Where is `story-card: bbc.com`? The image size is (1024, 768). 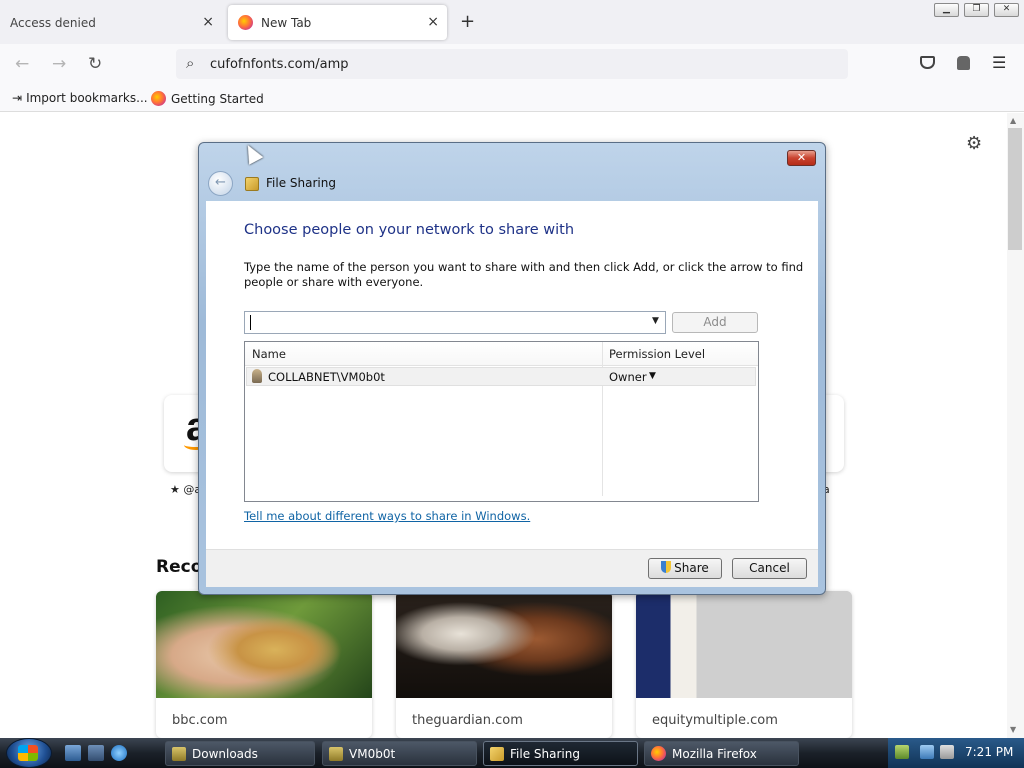
story-card: bbc.com is located at coordinates (264, 664).